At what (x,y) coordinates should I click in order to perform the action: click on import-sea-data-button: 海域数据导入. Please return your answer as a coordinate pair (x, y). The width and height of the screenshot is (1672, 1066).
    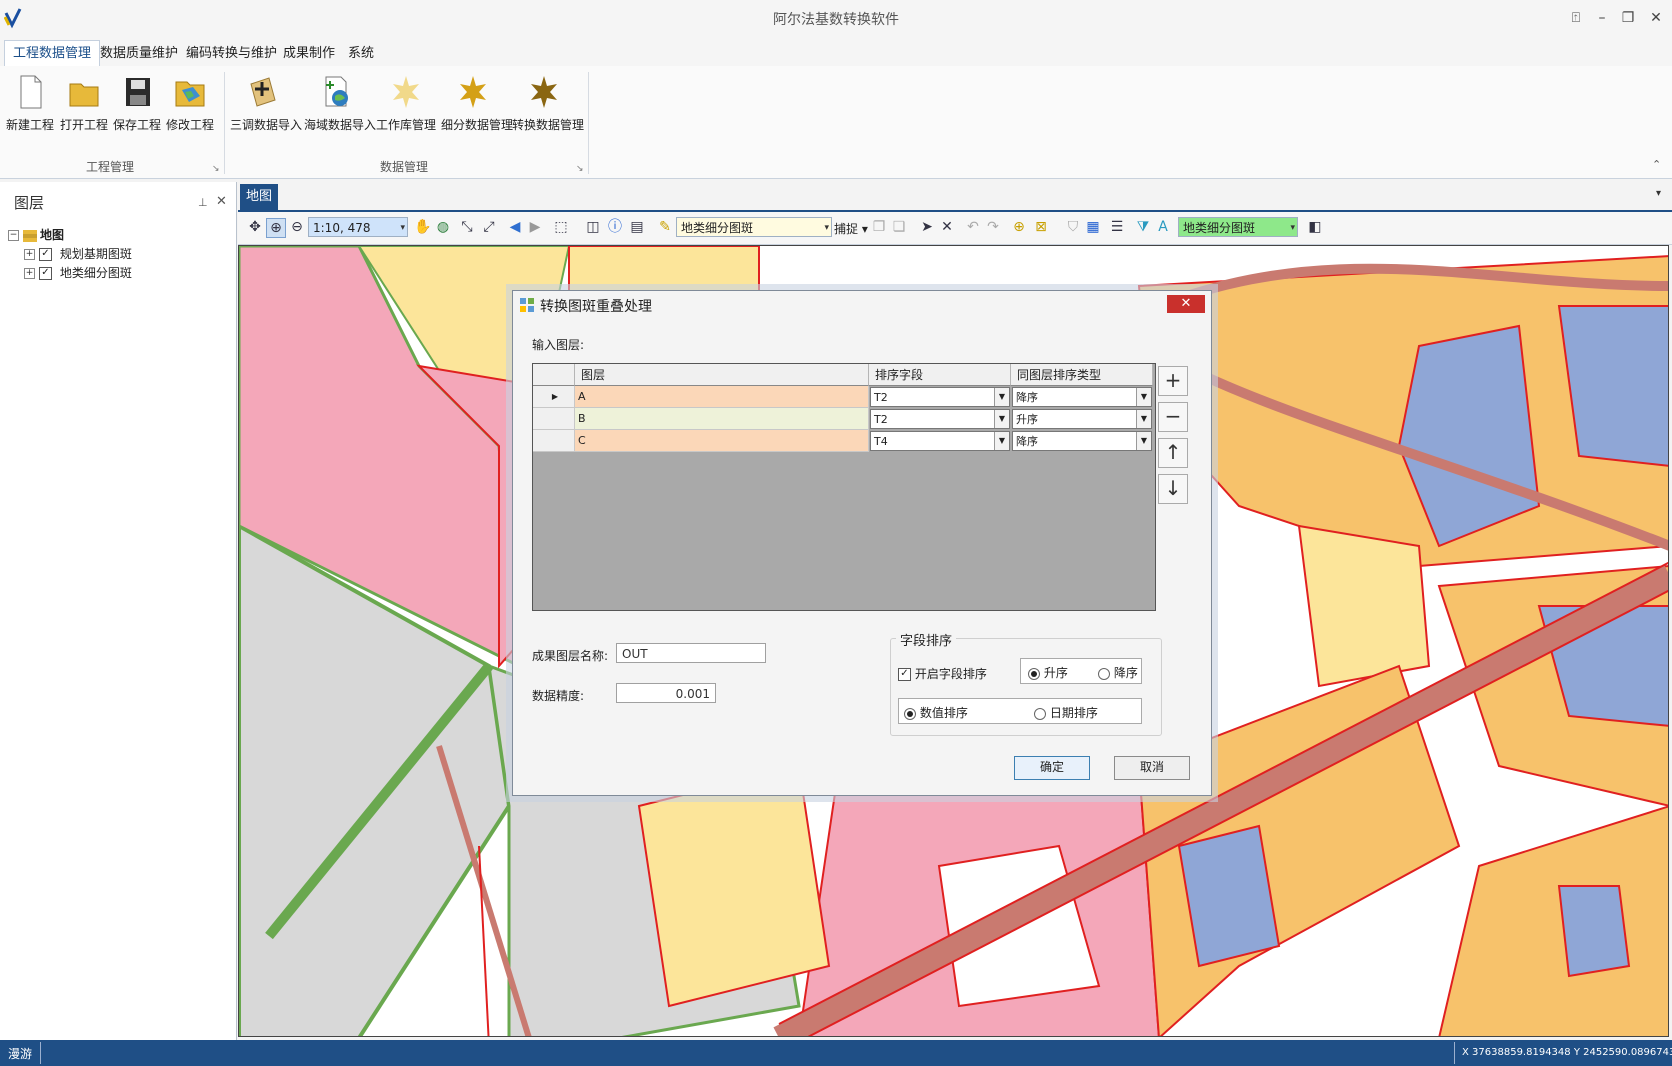
    Looking at the image, I should click on (340, 107).